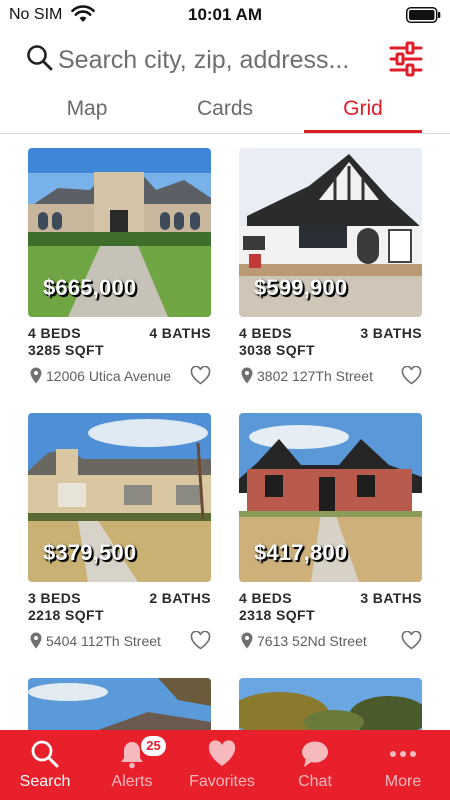 The height and width of the screenshot is (800, 450). I want to click on listing-price: $599,900, so click(301, 287).